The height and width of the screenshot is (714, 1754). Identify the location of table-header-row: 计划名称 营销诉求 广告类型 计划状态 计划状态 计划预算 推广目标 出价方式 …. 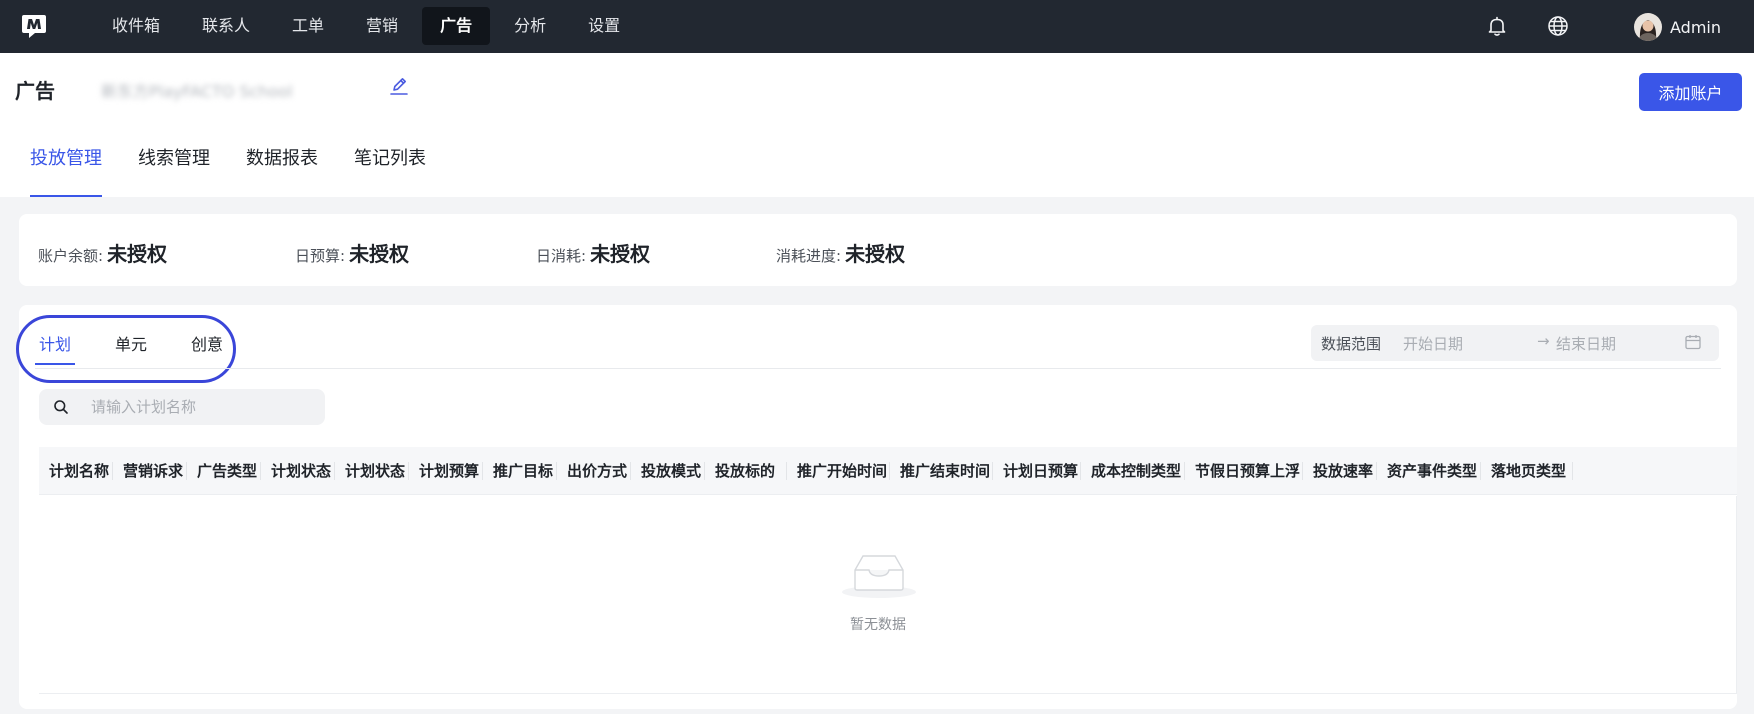
(888, 471).